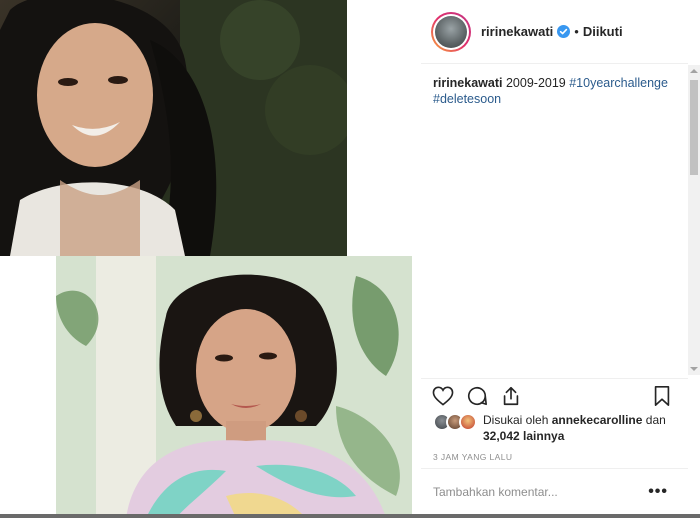 The width and height of the screenshot is (700, 518). Describe the element at coordinates (655, 420) in the screenshot. I see `likes-connector: dan` at that location.